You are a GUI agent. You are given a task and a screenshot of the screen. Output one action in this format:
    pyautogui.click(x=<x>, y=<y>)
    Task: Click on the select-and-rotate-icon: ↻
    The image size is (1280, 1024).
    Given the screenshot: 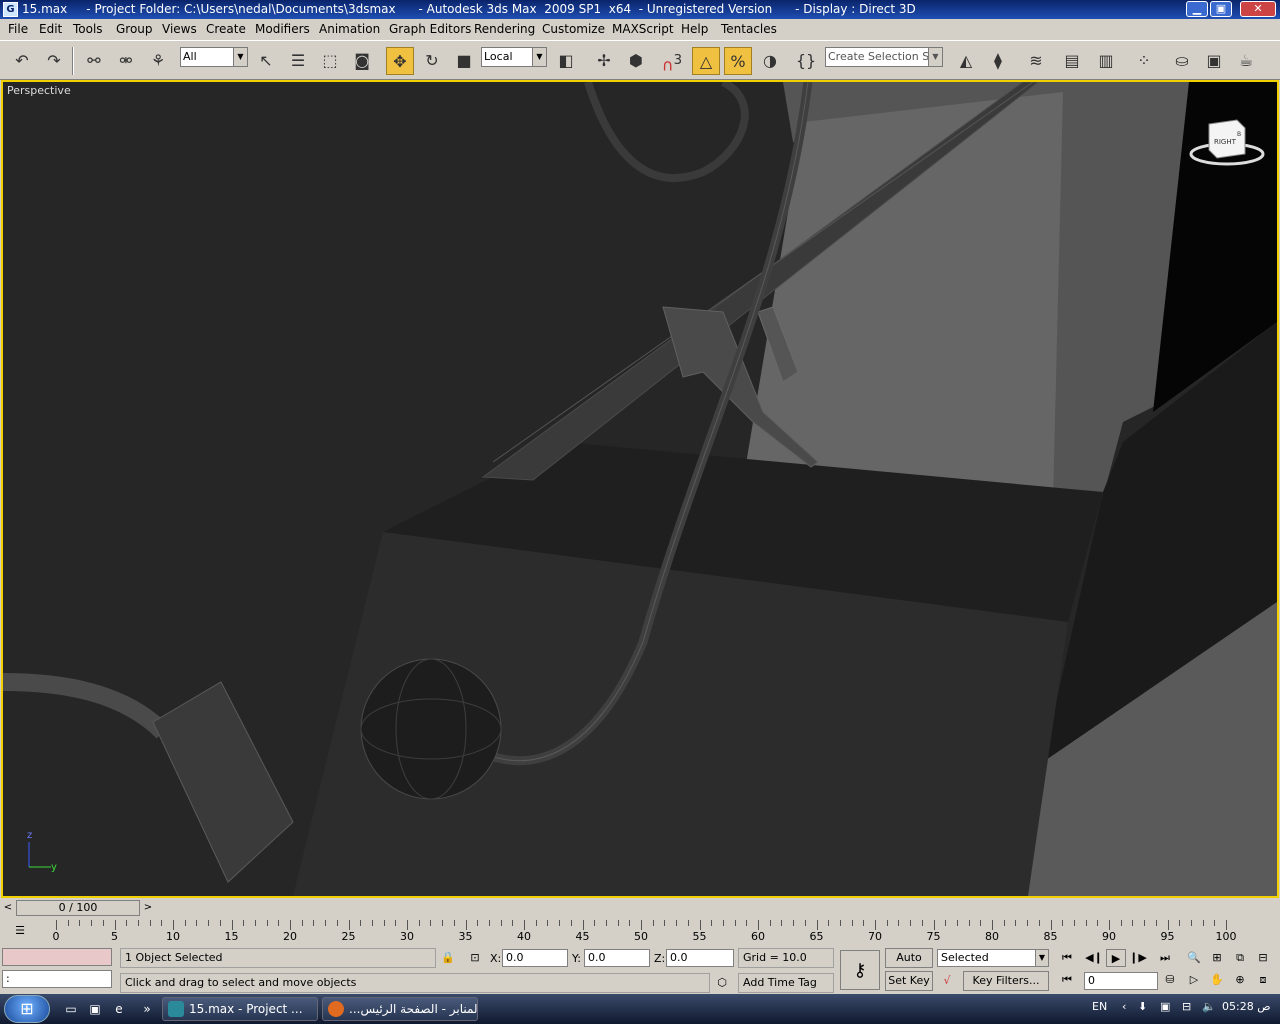 What is the action you would take?
    pyautogui.click(x=432, y=61)
    